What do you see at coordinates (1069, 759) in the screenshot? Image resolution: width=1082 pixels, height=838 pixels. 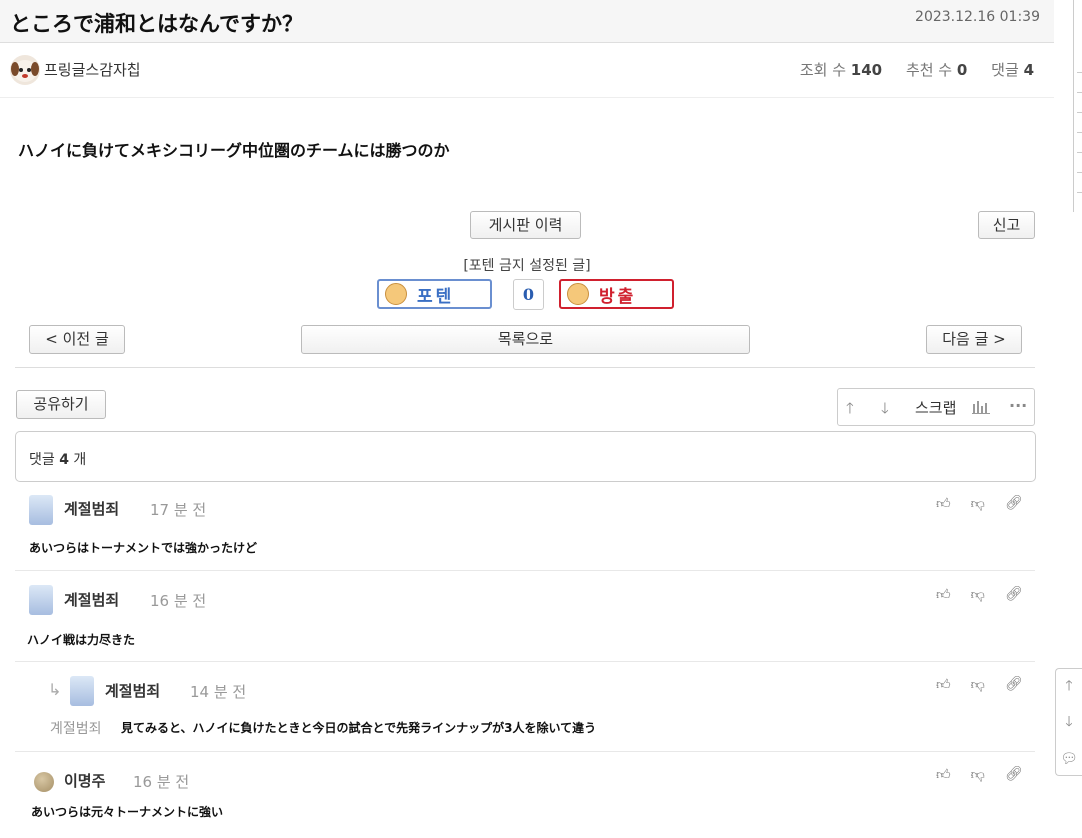 I see `chat-bubble-icon: 💬︎` at bounding box center [1069, 759].